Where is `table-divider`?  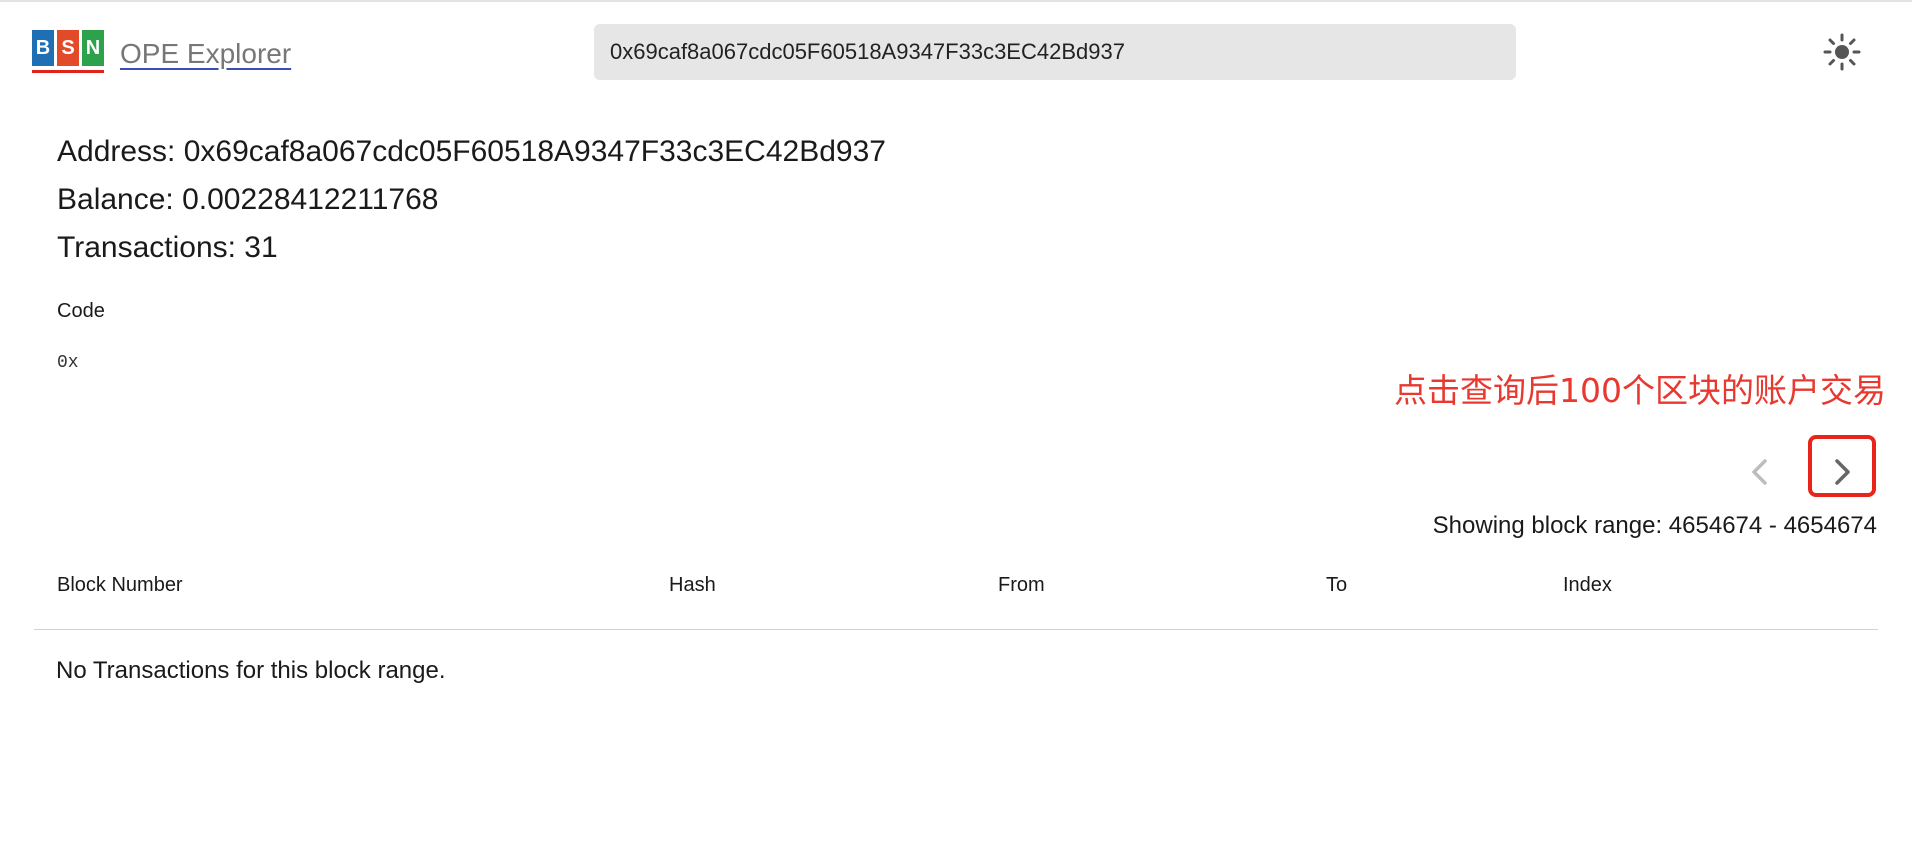 table-divider is located at coordinates (956, 629).